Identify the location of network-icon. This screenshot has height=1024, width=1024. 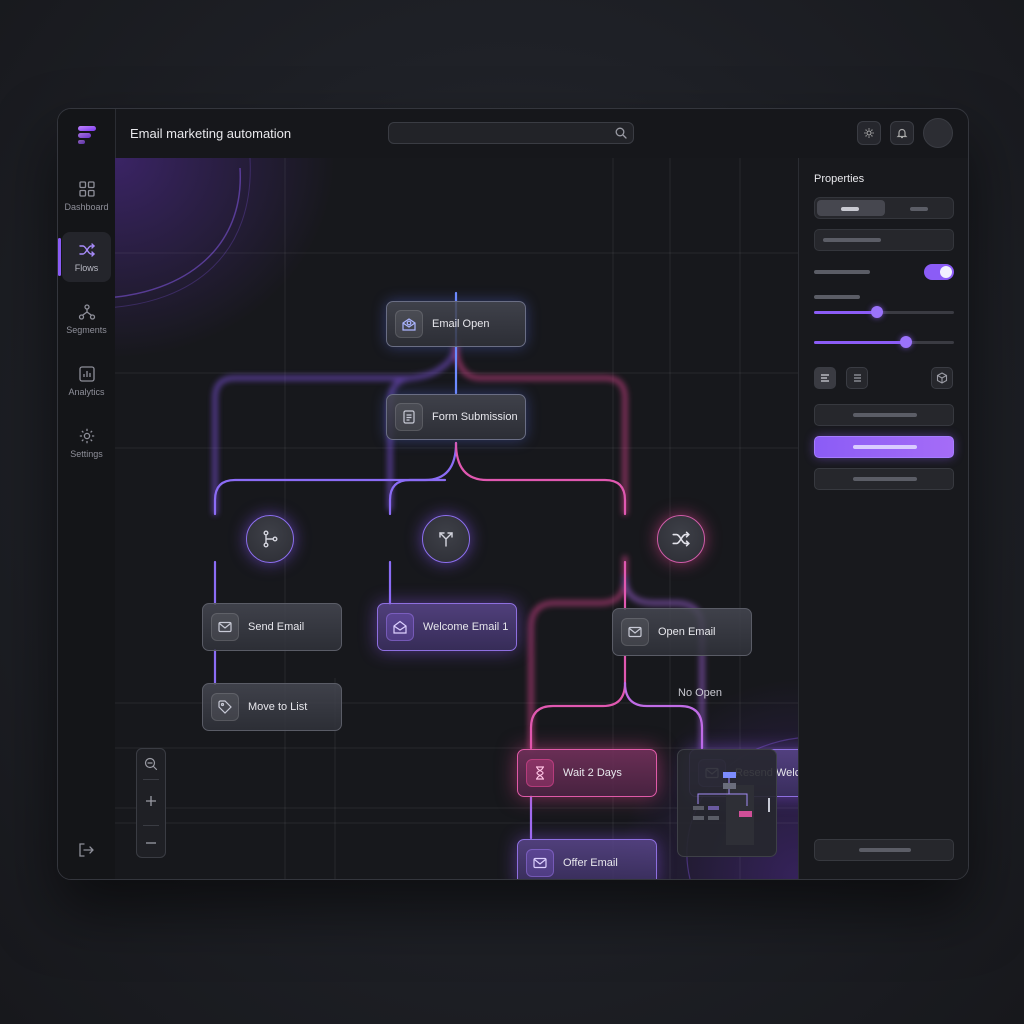
(86, 312).